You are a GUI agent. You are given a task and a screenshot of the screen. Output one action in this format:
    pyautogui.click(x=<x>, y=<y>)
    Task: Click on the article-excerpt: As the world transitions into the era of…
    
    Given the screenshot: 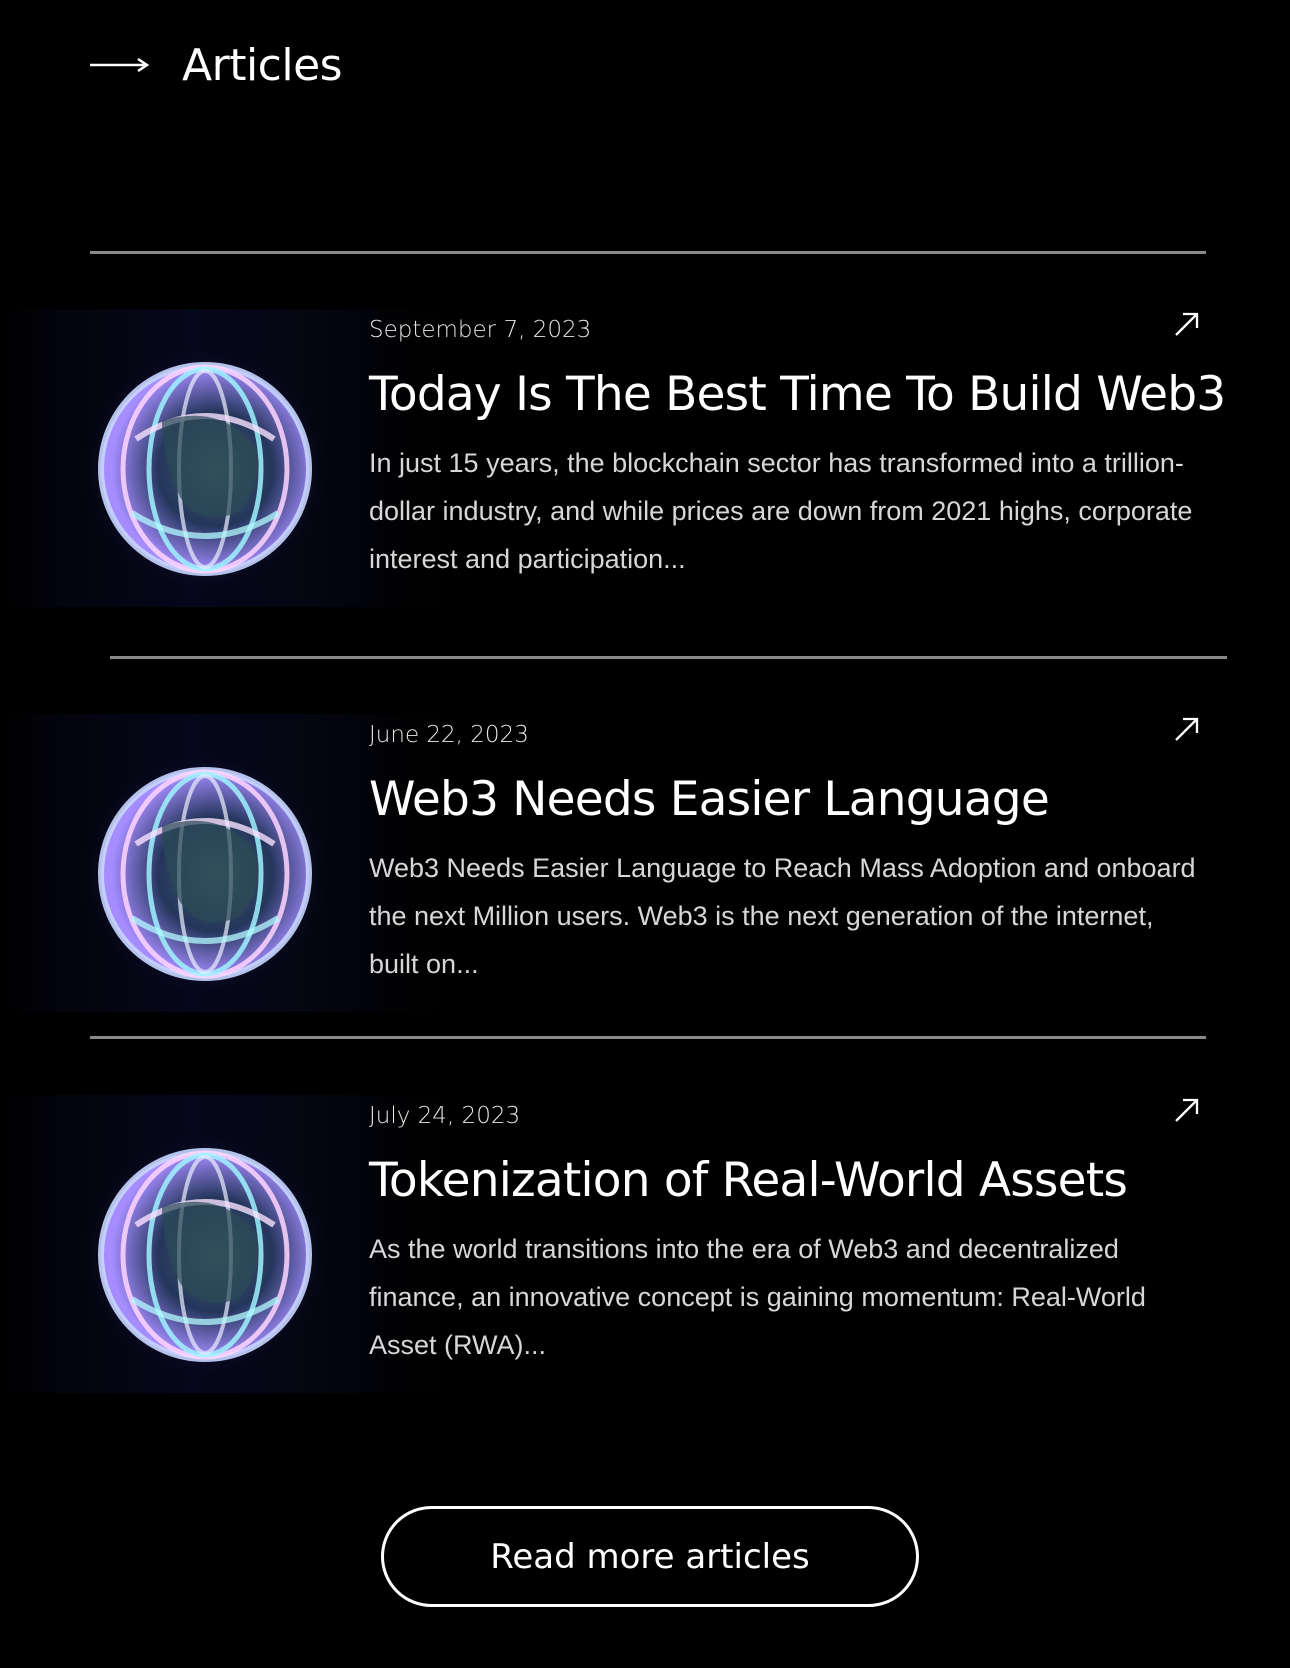 What is the action you would take?
    pyautogui.click(x=757, y=1297)
    